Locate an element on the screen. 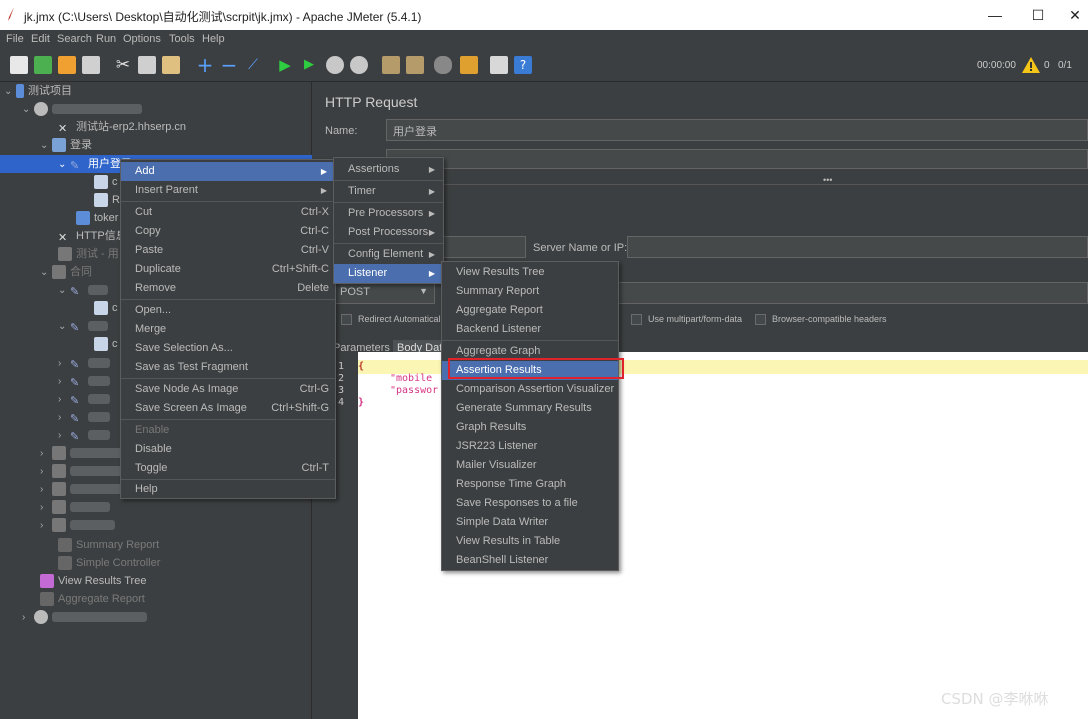 The height and width of the screenshot is (719, 1088). submenu-pre-processors: Pre Processors ▶ is located at coordinates (388, 213).